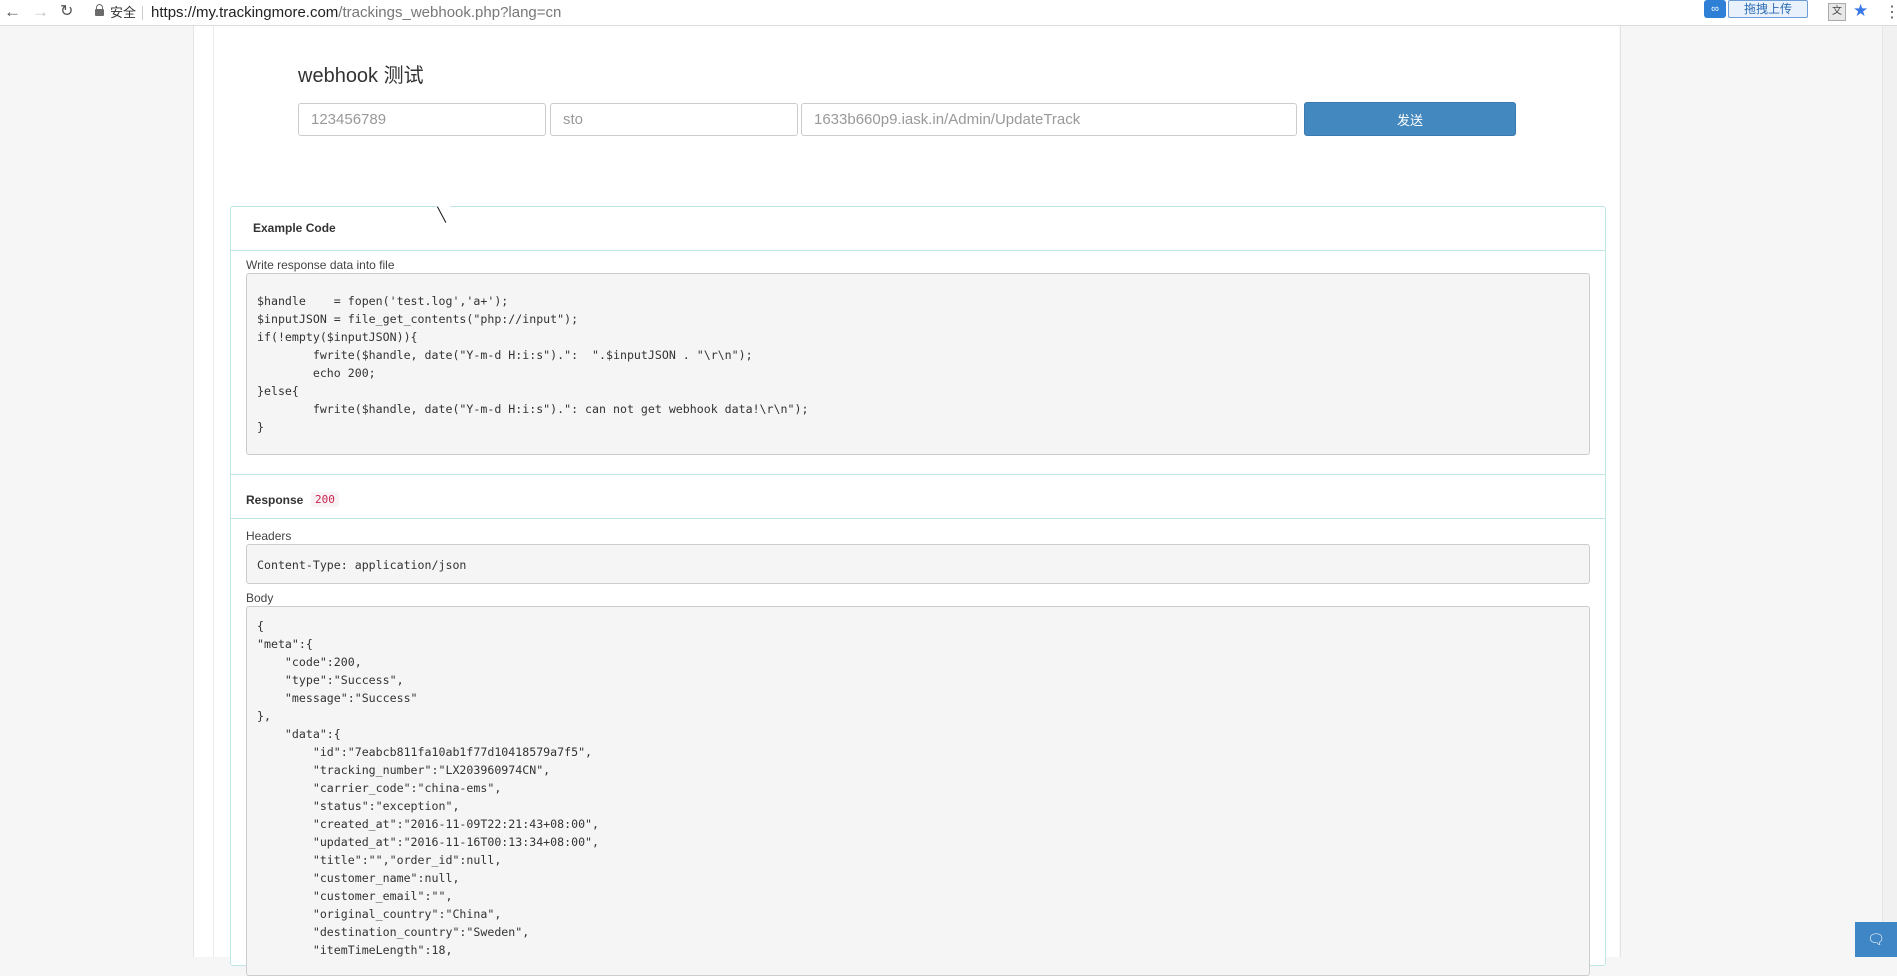 This screenshot has height=976, width=1897. What do you see at coordinates (1768, 9) in the screenshot?
I see `upload-extension-button: 拖拽上传` at bounding box center [1768, 9].